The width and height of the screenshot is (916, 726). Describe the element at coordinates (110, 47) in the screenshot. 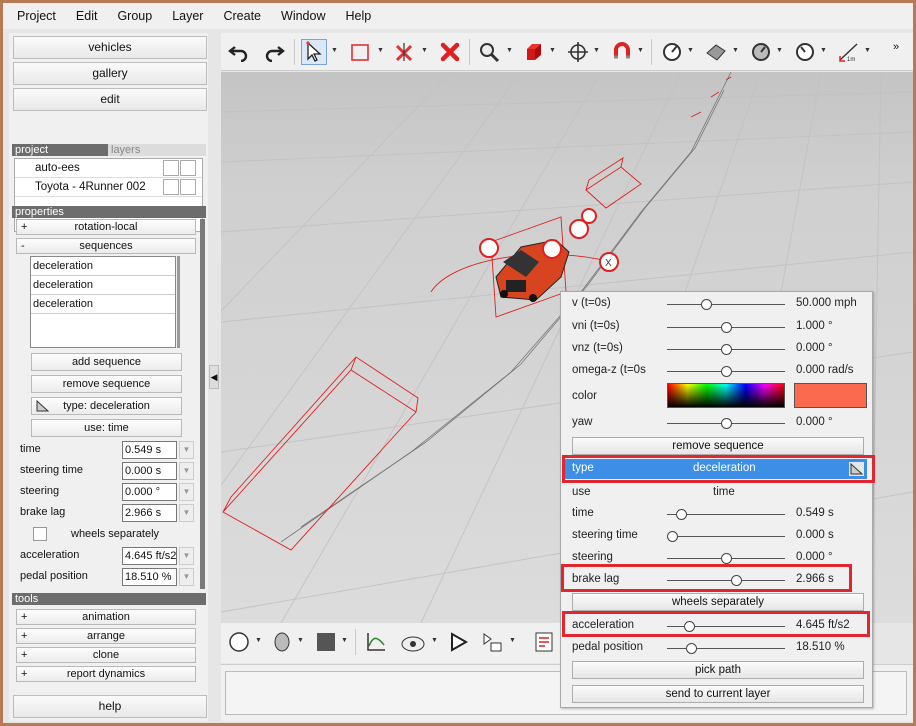

I see `vehicles-button: vehicles` at that location.